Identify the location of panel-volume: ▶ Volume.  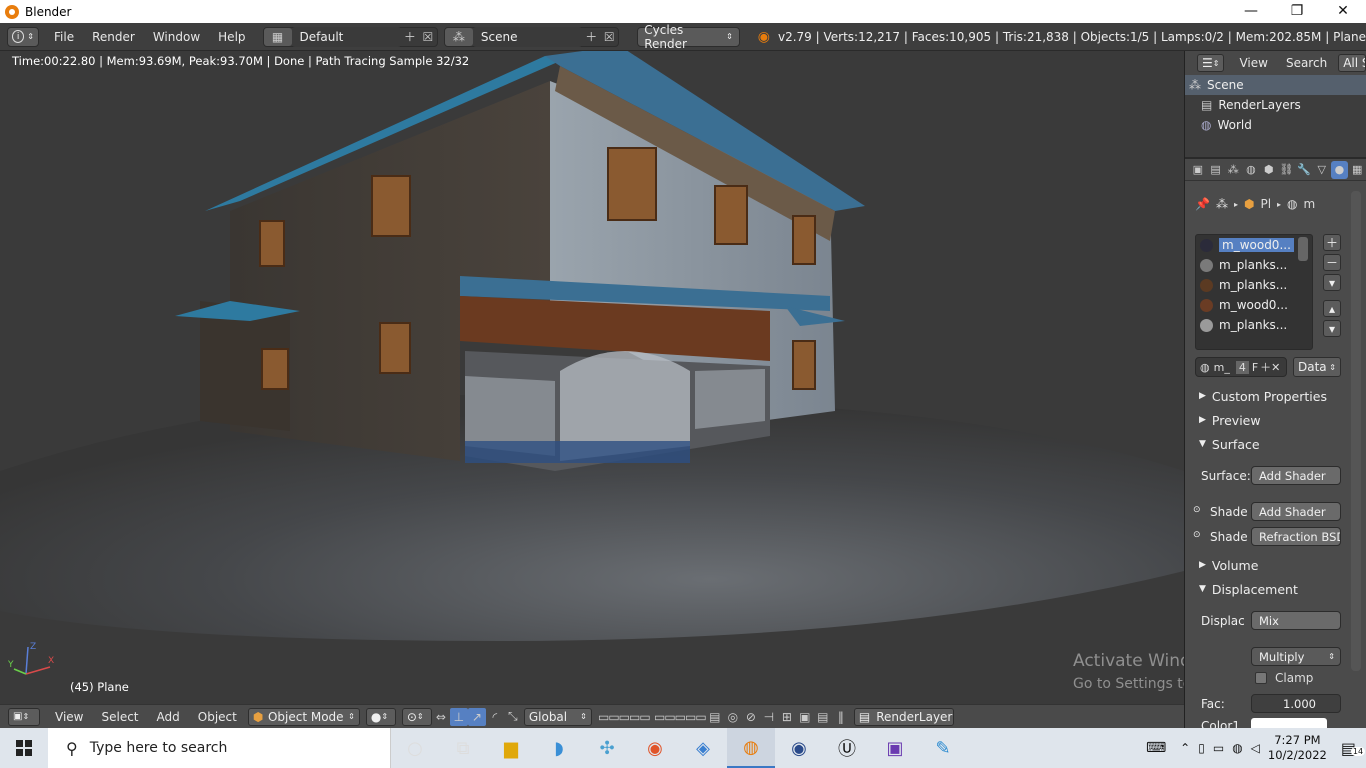
(1265, 565).